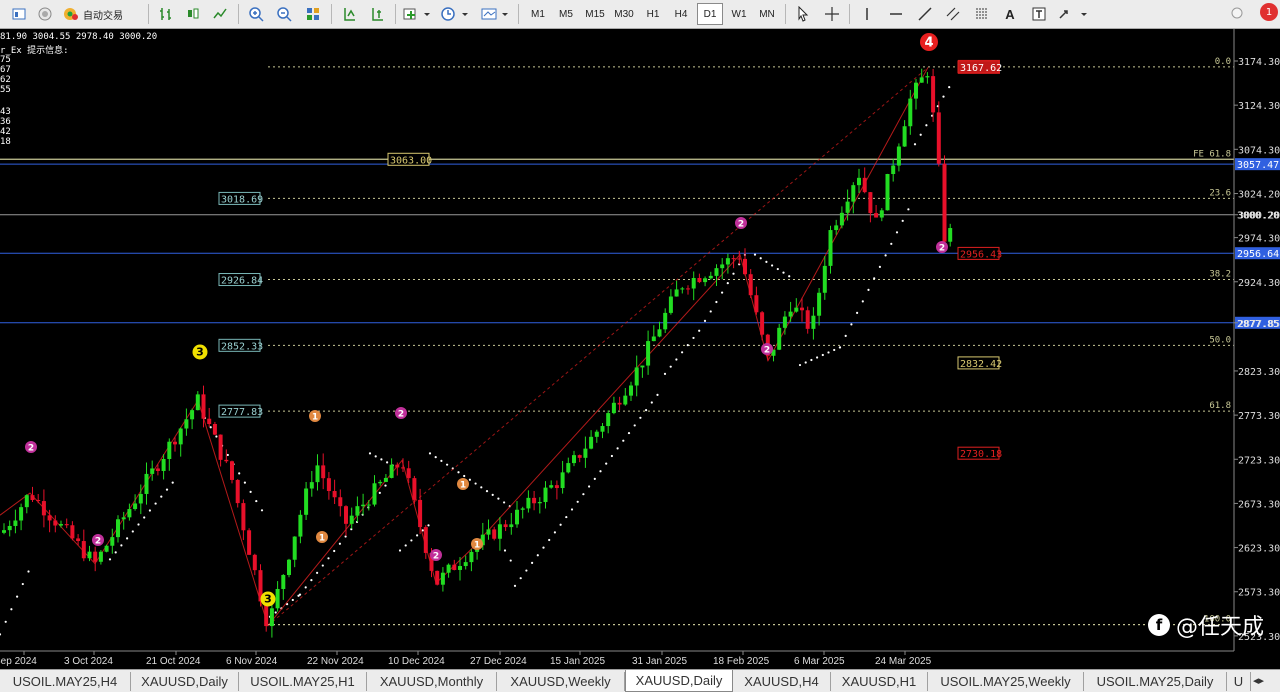 The image size is (1280, 692). Describe the element at coordinates (455, 14) in the screenshot. I see `periods-dropdown` at that location.